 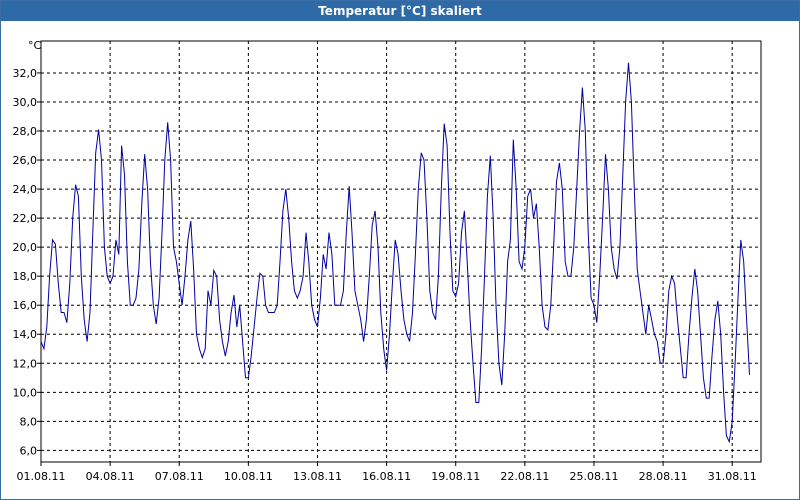 I want to click on y-tick-label: 20,0, so click(x=25, y=247).